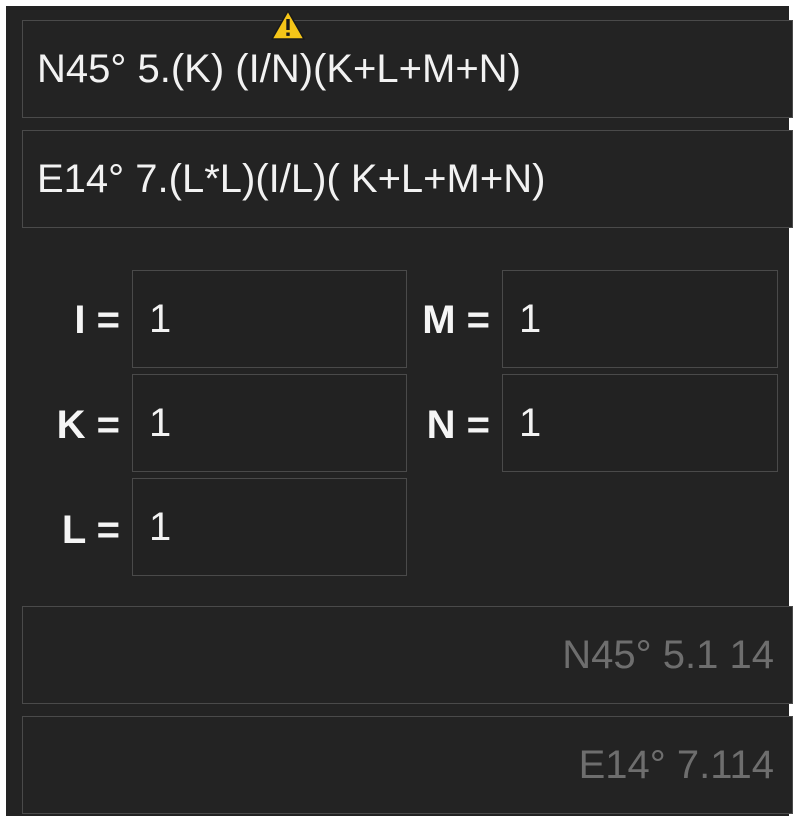 The height and width of the screenshot is (816, 795). I want to click on variable-n-value: 1, so click(530, 422).